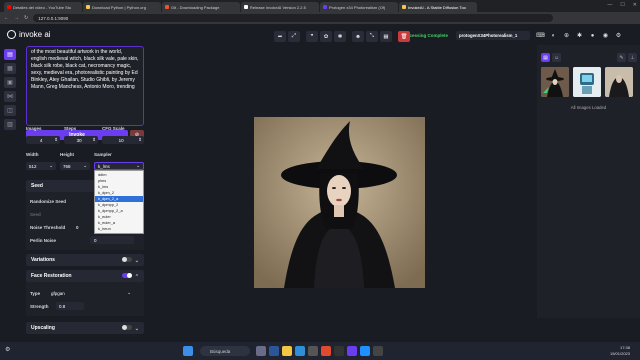 This screenshot has width=640, height=360. Describe the element at coordinates (32, 154) in the screenshot. I see `width-label: Width` at that location.